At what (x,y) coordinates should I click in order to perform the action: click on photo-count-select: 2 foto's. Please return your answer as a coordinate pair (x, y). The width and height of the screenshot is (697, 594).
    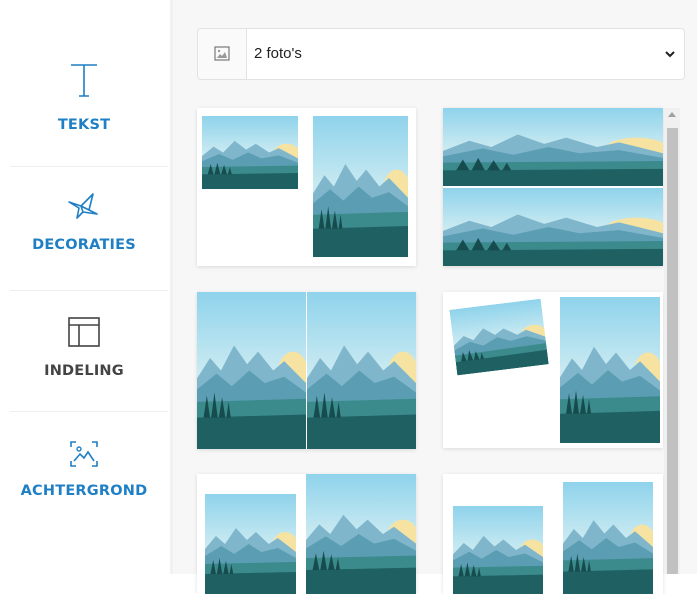
    Looking at the image, I should click on (441, 54).